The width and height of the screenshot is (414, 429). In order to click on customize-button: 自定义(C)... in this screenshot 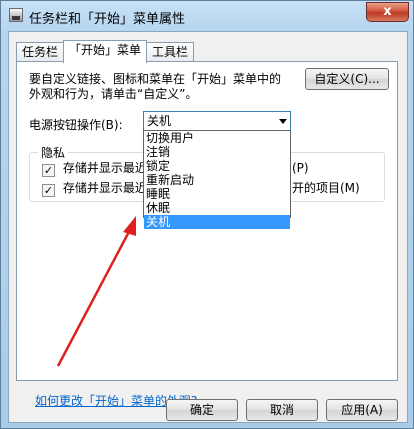, I will do `click(347, 79)`.